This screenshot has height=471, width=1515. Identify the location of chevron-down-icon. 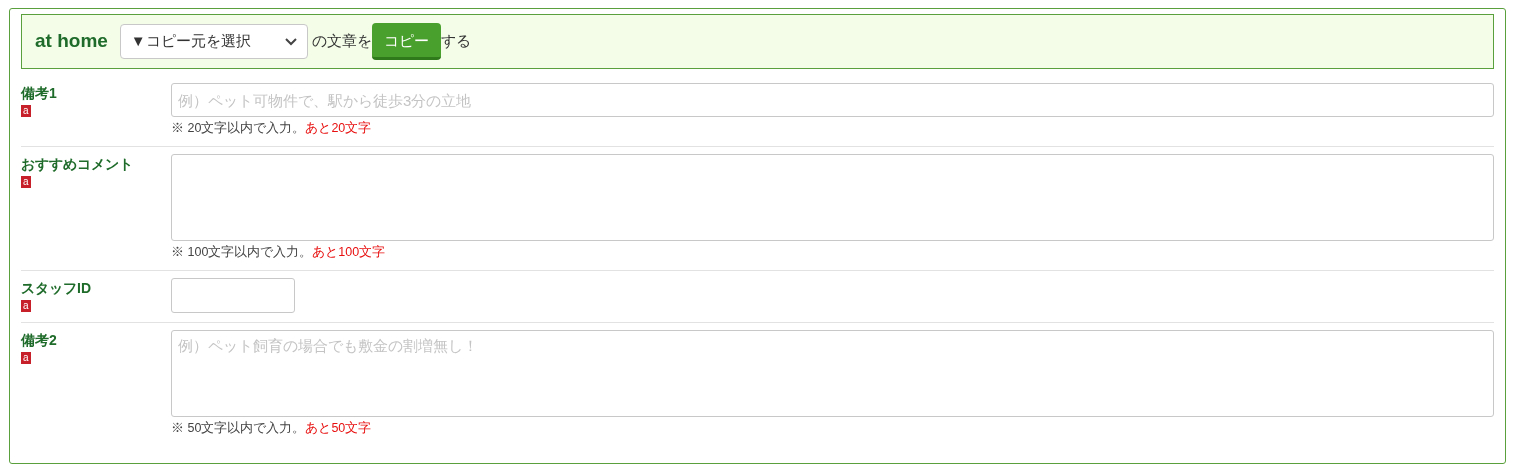
(290, 41).